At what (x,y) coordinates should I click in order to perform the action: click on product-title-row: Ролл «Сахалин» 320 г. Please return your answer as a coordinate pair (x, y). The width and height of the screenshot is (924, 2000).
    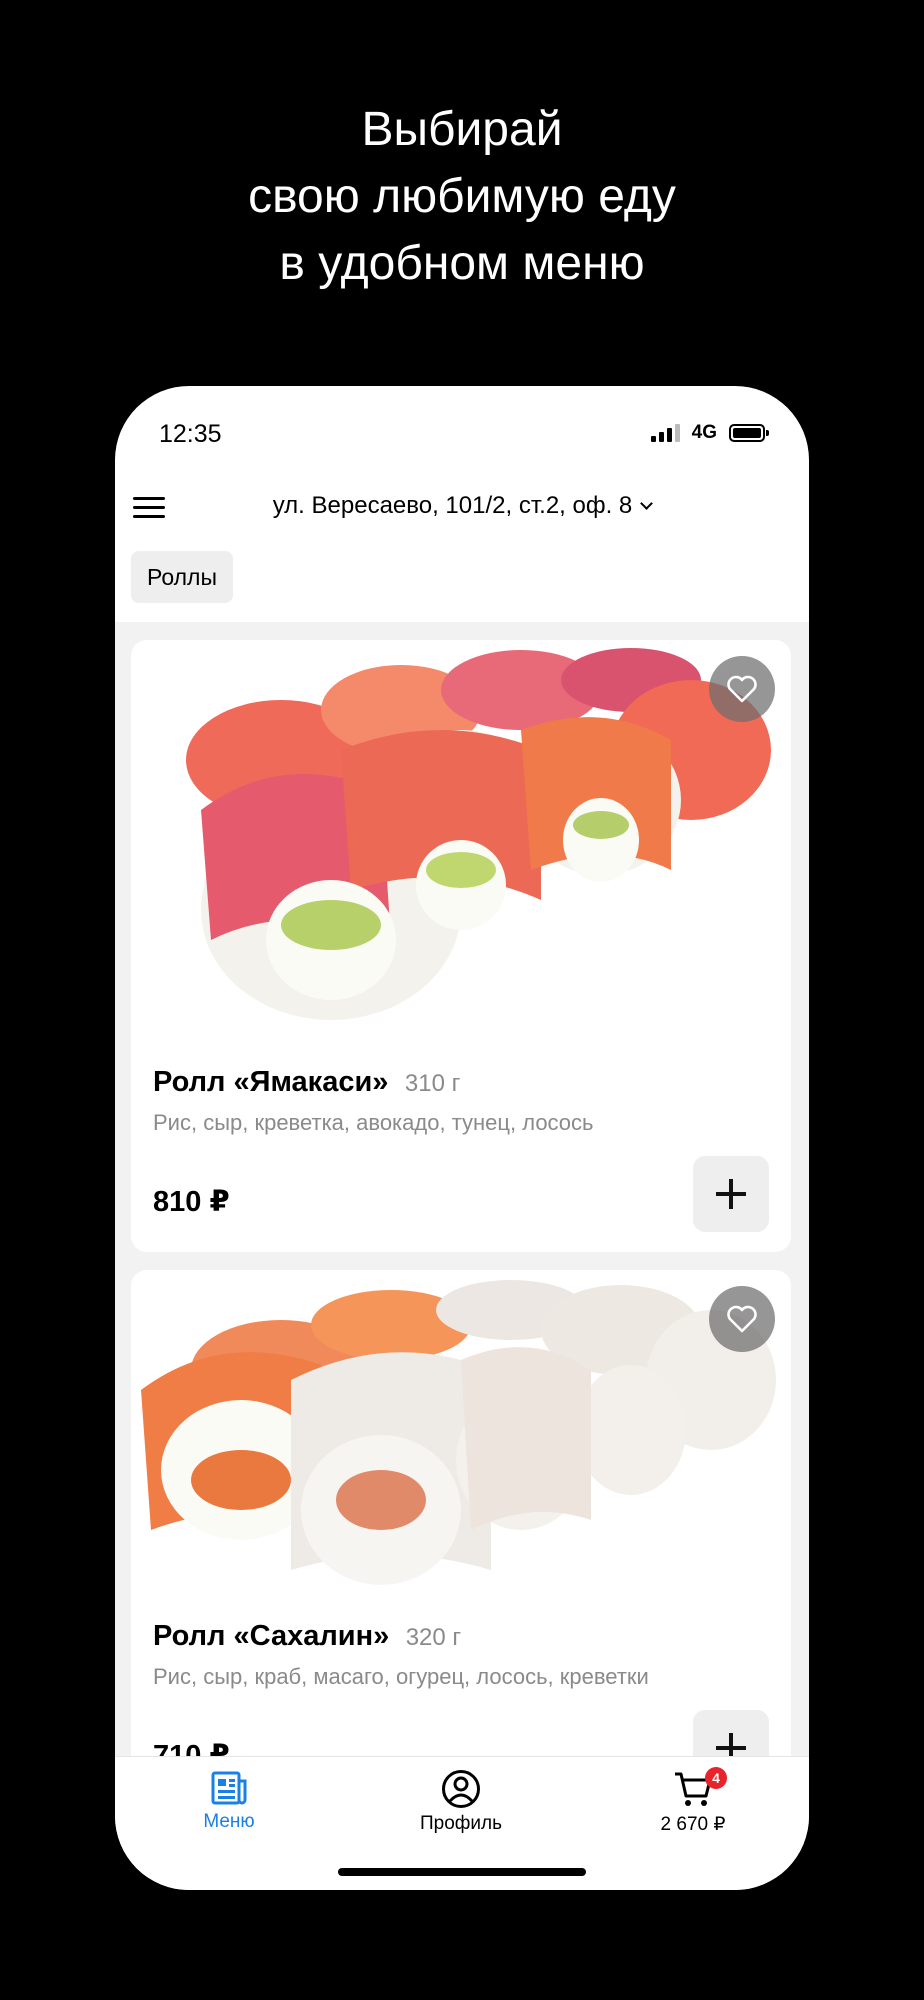
    Looking at the image, I should click on (307, 1636).